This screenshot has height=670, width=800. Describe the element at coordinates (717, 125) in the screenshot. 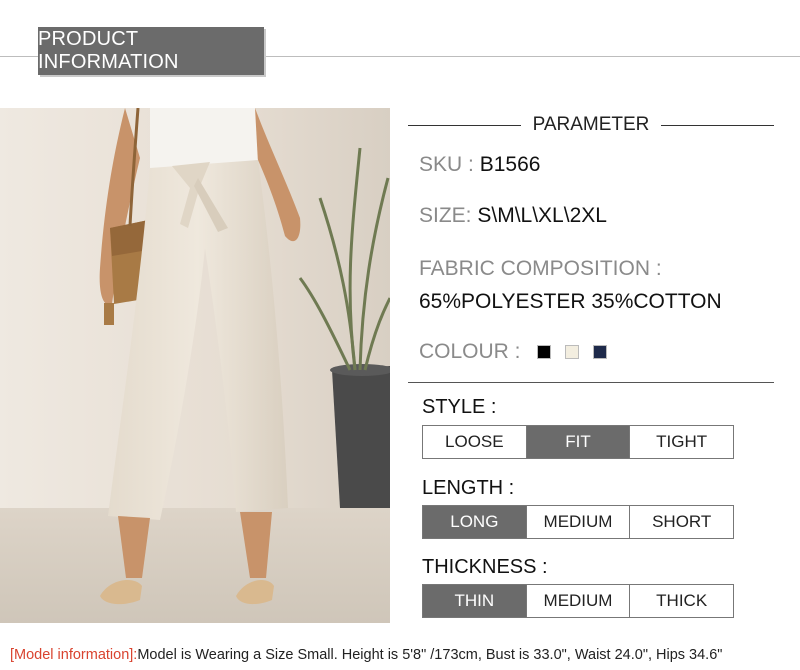

I see `parameter-rule-right` at that location.